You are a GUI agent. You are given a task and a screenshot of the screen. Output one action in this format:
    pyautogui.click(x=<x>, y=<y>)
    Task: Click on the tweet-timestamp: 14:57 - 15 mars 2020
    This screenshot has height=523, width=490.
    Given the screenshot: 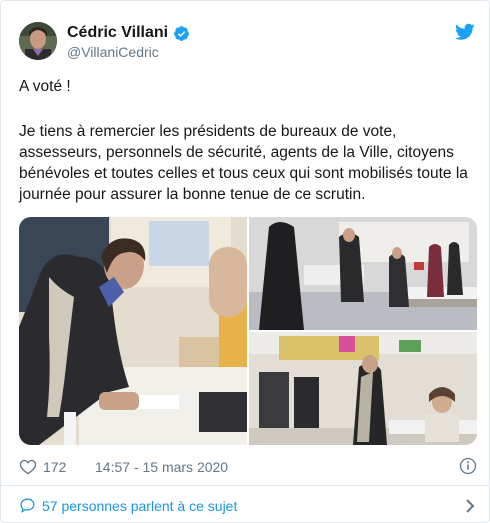 What is the action you would take?
    pyautogui.click(x=161, y=467)
    